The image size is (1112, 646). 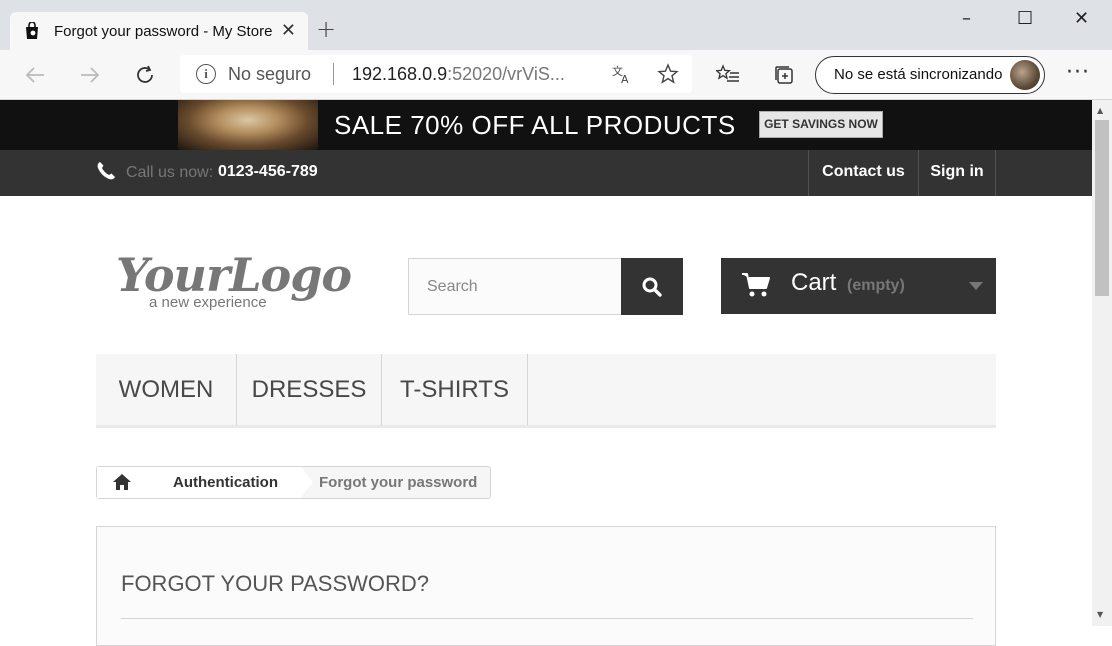 What do you see at coordinates (535, 125) in the screenshot?
I see `banner-headline: SALE 70% OFF ALL PRODUCTS` at bounding box center [535, 125].